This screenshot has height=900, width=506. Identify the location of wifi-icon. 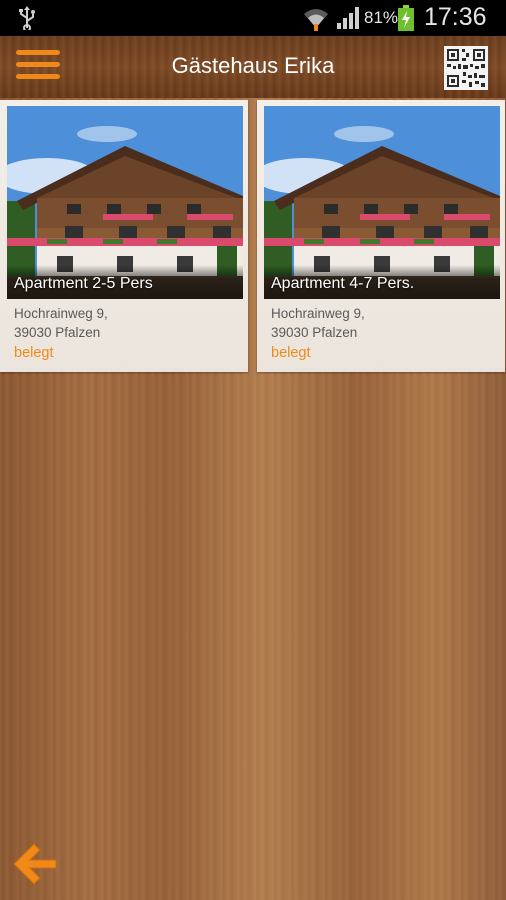
(316, 20).